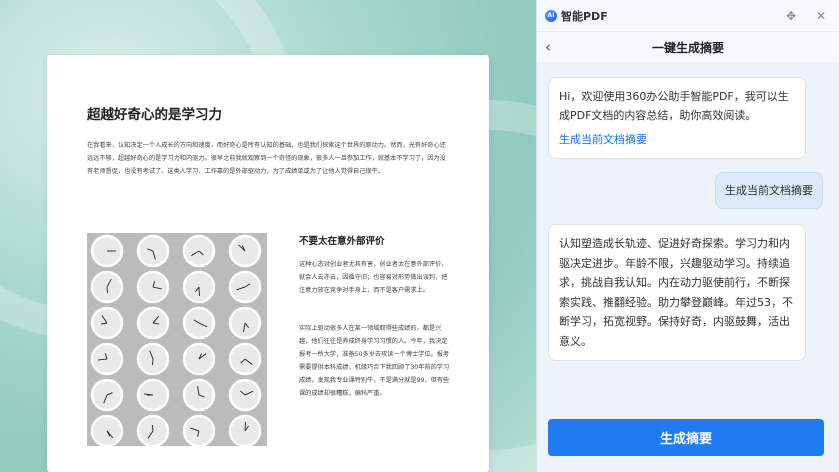 The width and height of the screenshot is (839, 472). I want to click on panel-header: ‹ 一键生成摘要, so click(688, 47).